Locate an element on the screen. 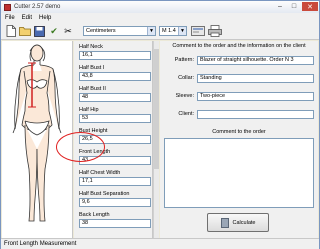 The width and height of the screenshot is (320, 249). sleeve-row: Sleeve: Two-piece is located at coordinates (239, 96).